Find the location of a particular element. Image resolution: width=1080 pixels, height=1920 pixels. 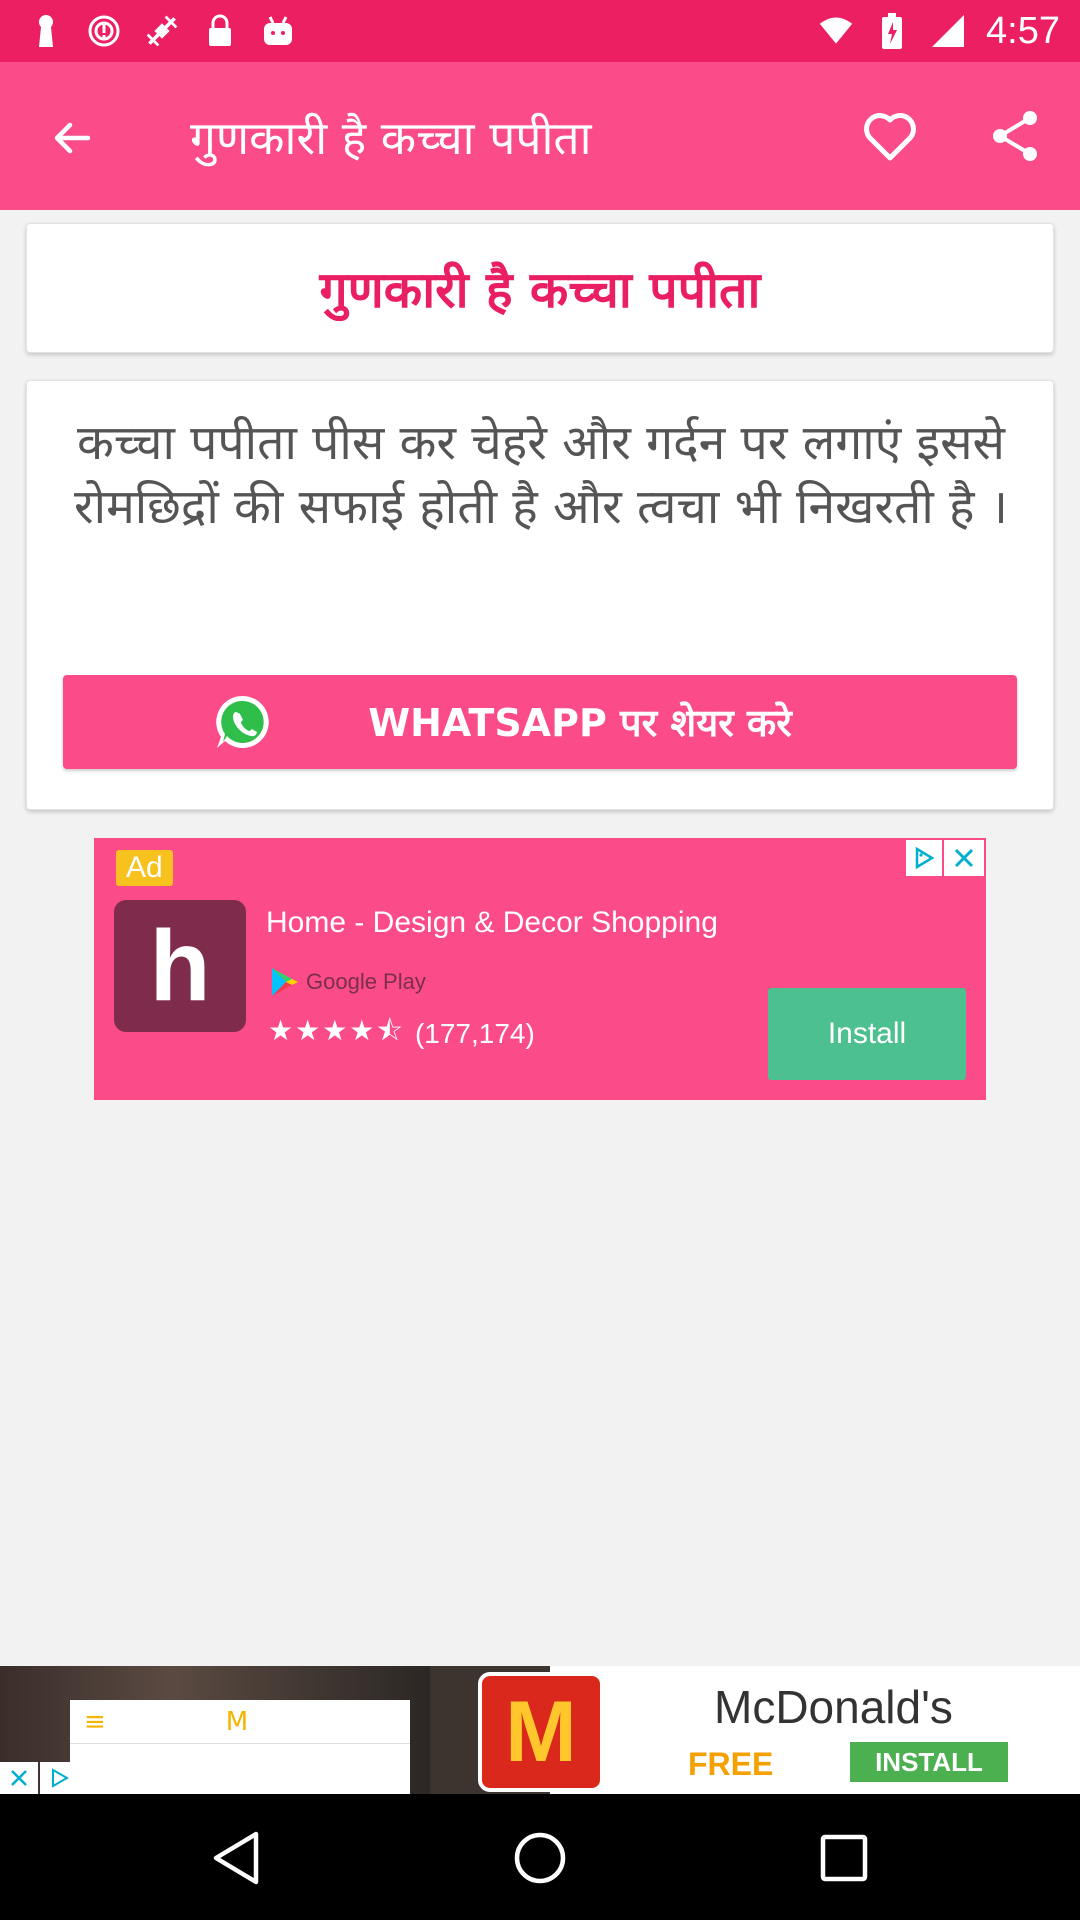

adchoices-button is located at coordinates (924, 858).